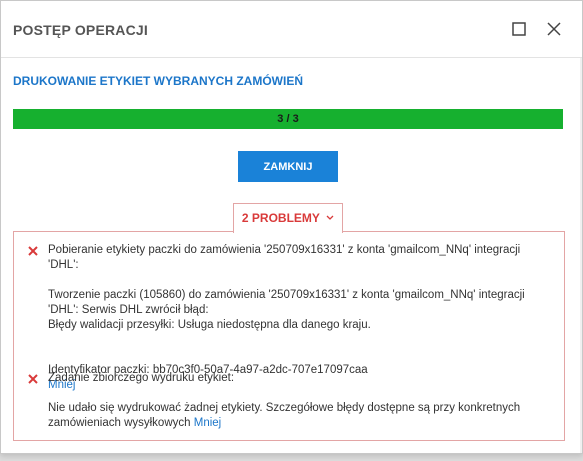  I want to click on chevron-down-icon, so click(330, 217).